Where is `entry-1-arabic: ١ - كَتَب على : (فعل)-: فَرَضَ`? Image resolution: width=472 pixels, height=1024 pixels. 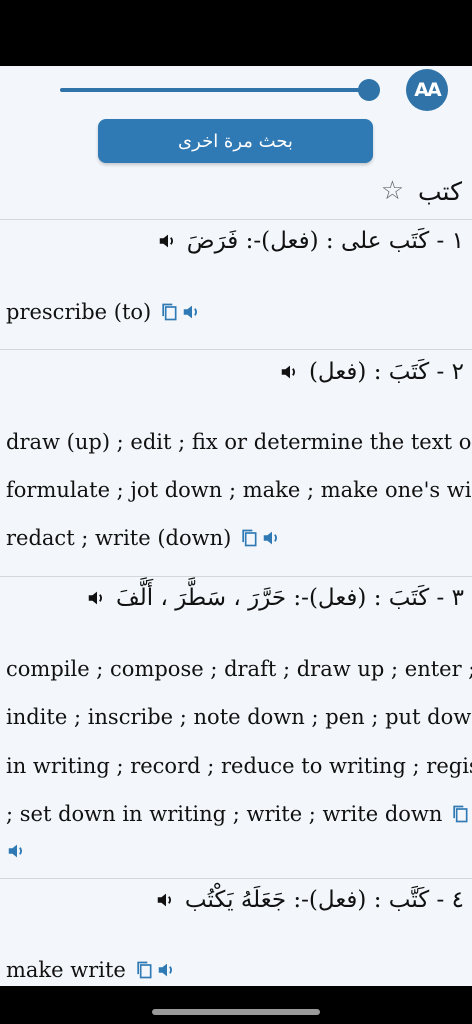
entry-1-arabic: ١ - كَتَب على : (فعل)-: فَرَضَ is located at coordinates (310, 241).